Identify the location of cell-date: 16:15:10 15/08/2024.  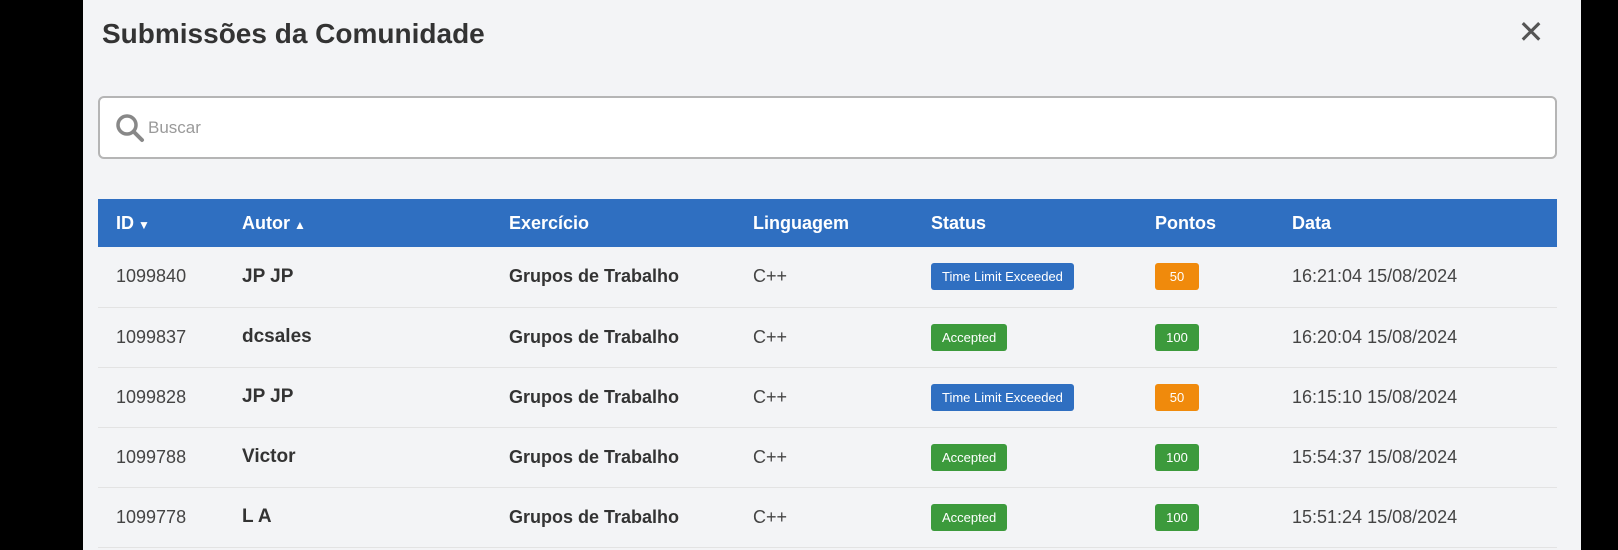
(1375, 396).